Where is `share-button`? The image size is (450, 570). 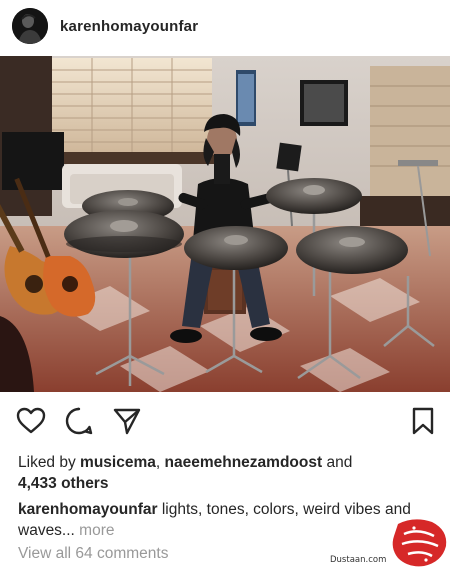 share-button is located at coordinates (127, 421).